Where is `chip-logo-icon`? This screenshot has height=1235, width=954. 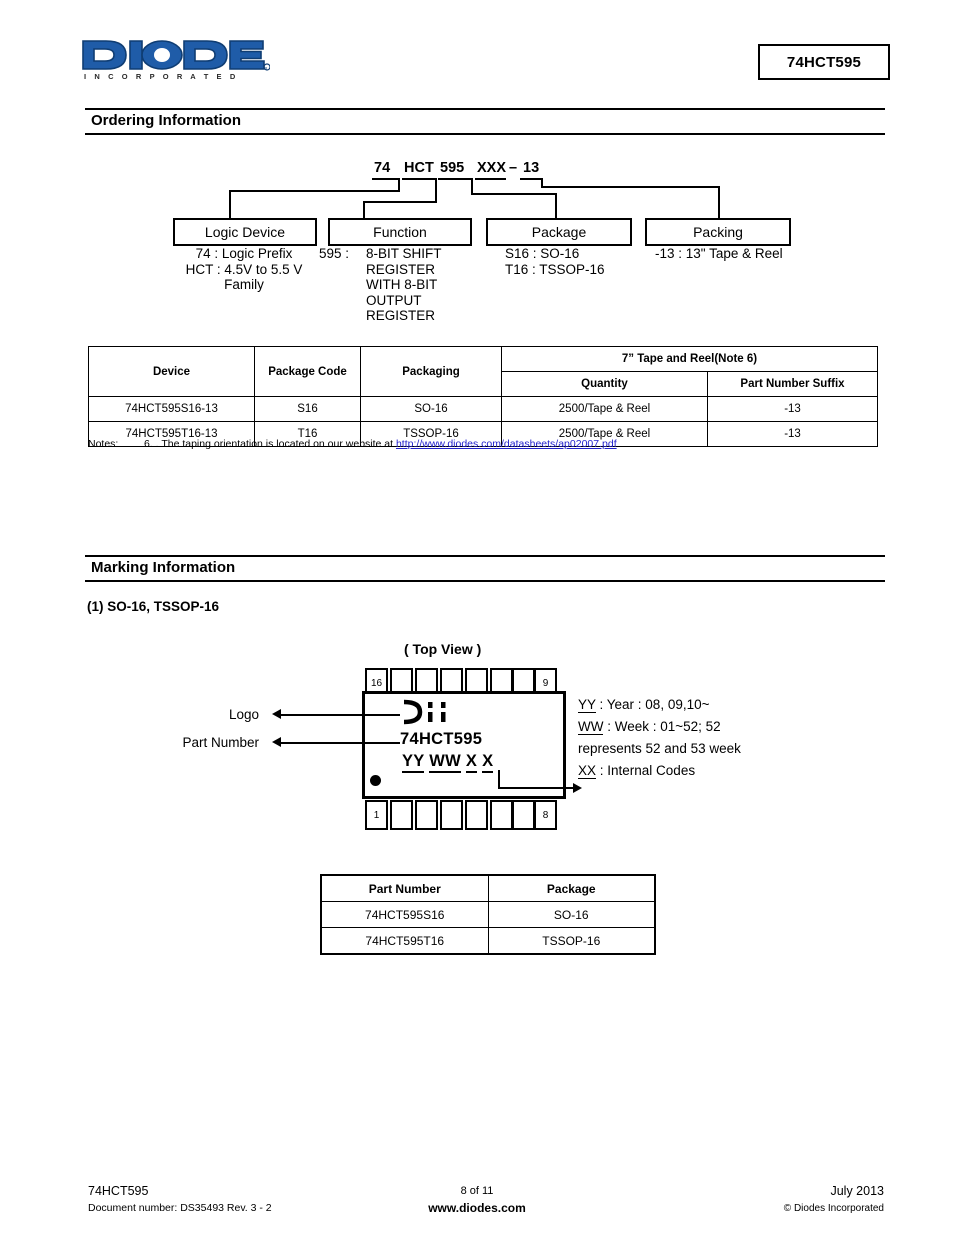
chip-logo-icon is located at coordinates (424, 712).